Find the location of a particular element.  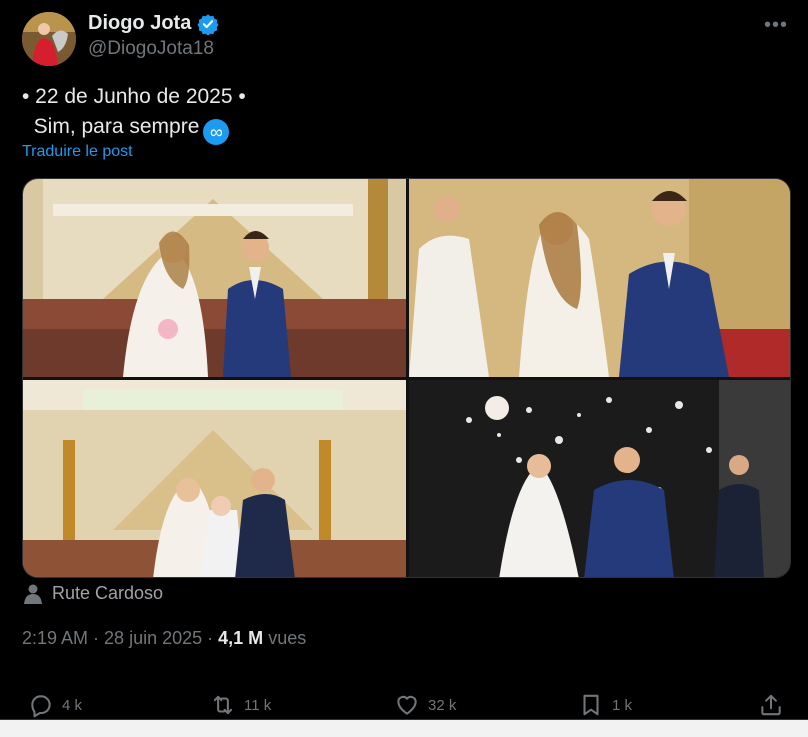

views-count: 4,1 M is located at coordinates (241, 638).